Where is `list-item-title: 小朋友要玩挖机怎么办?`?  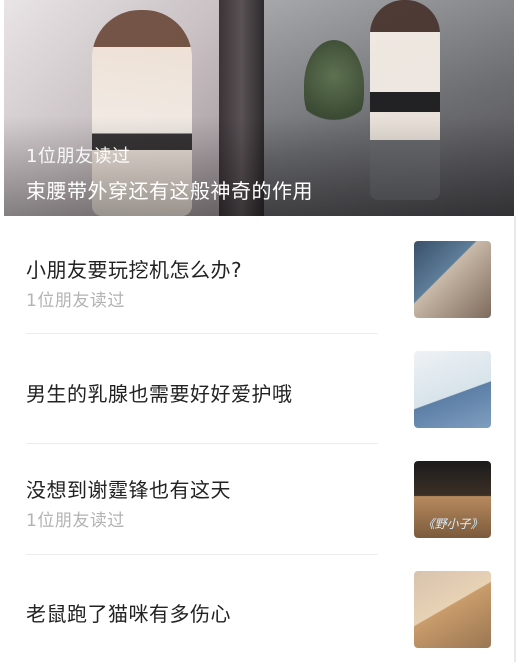 list-item-title: 小朋友要玩挖机怎么办? is located at coordinates (134, 268).